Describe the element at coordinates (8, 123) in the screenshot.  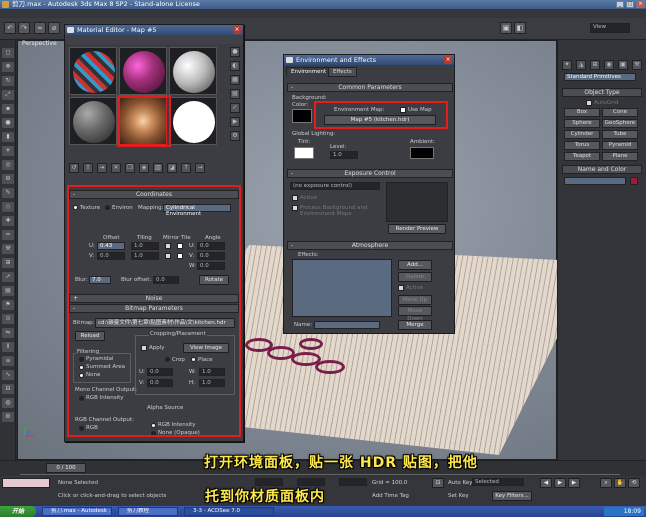
I see `sphere-tool-icon: ●` at that location.